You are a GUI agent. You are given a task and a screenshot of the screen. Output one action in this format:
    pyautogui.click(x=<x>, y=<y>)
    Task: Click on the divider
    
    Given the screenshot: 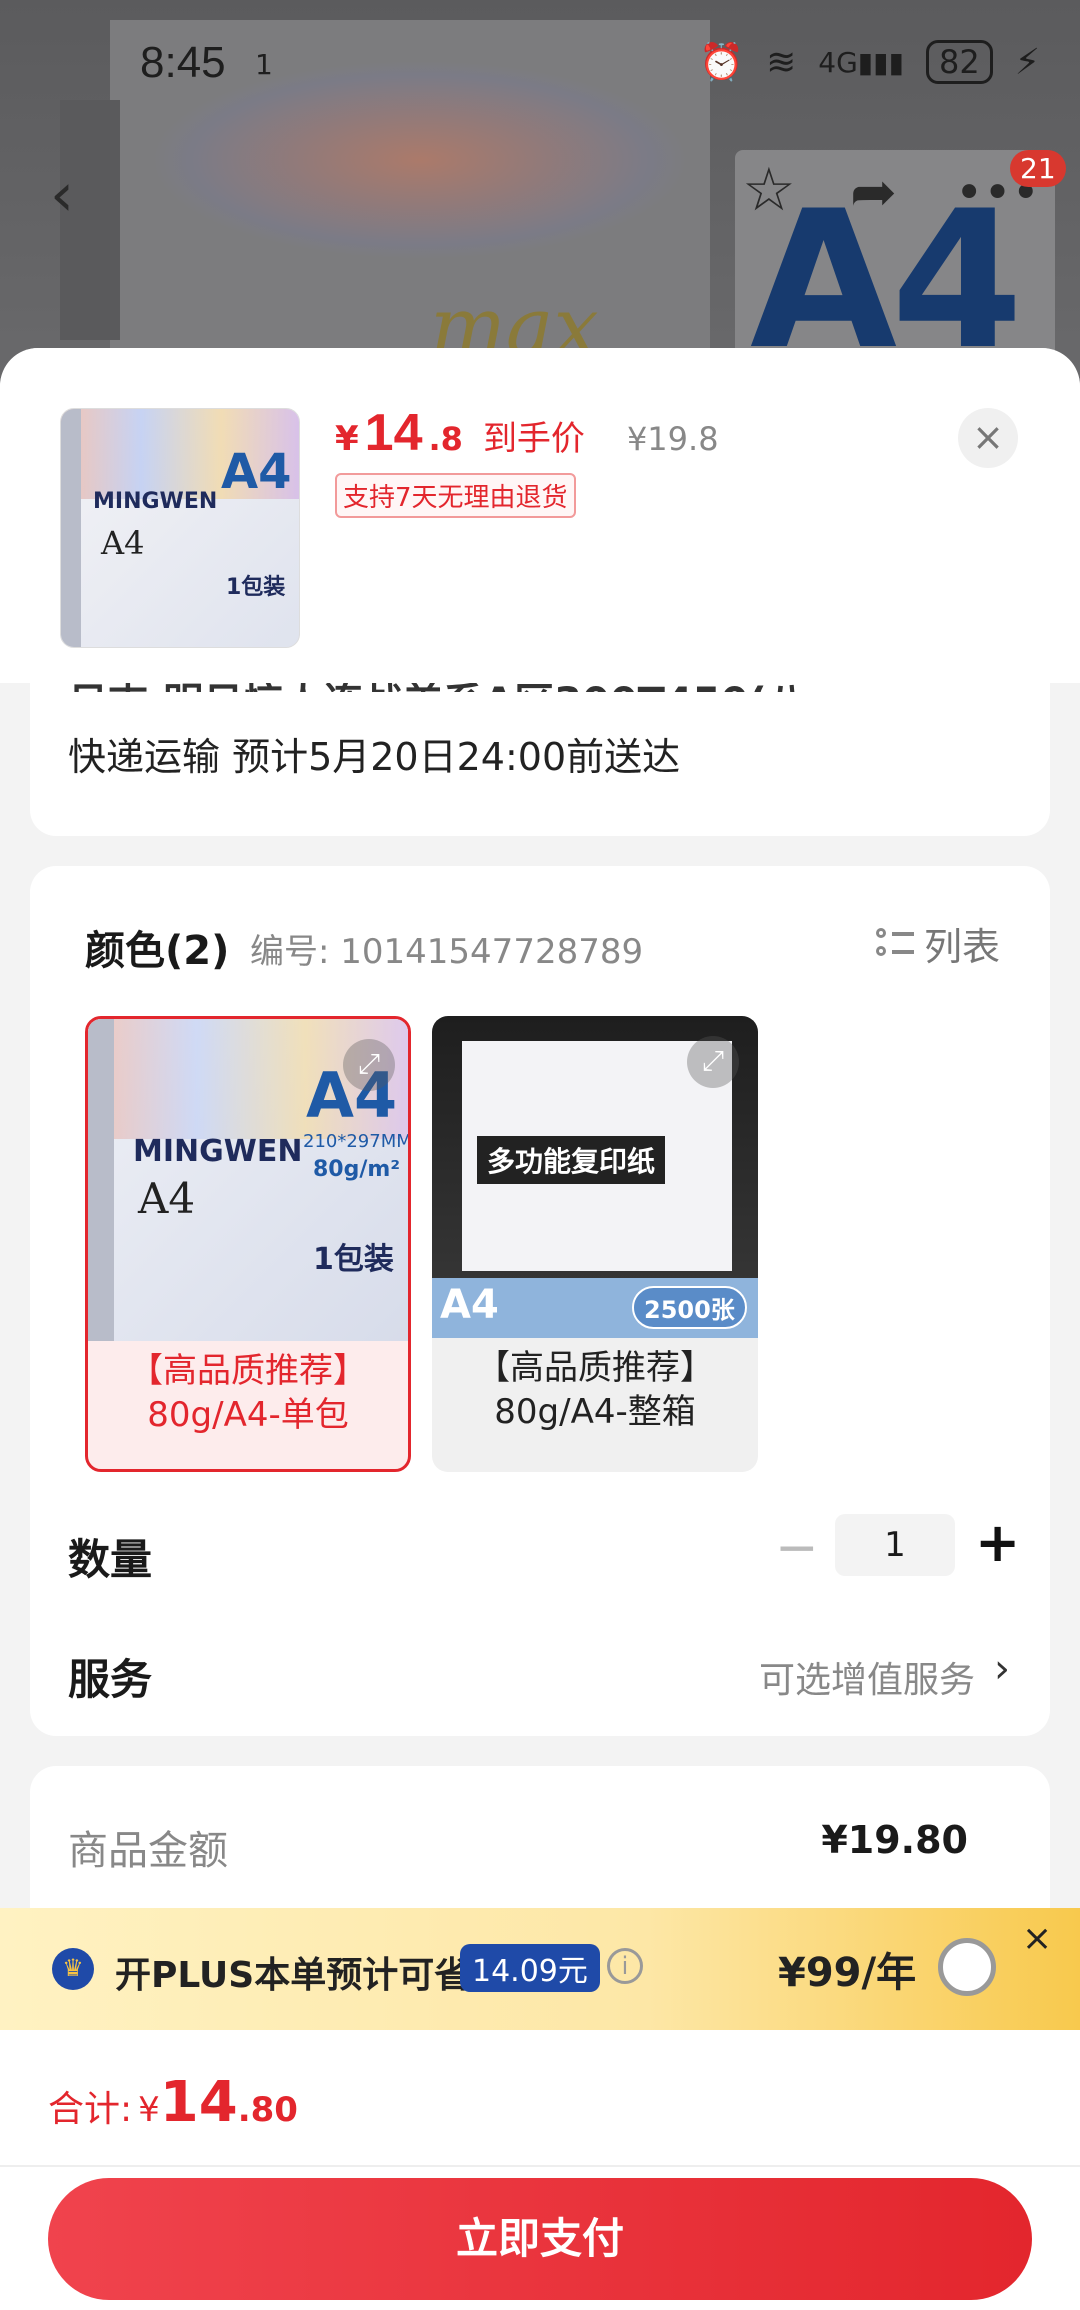 What is the action you would take?
    pyautogui.click(x=540, y=2166)
    